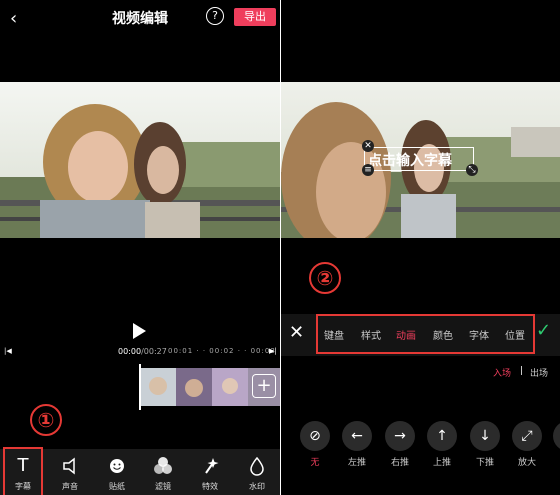 This screenshot has height=495, width=560. I want to click on step-one-marker: ①, so click(46, 420).